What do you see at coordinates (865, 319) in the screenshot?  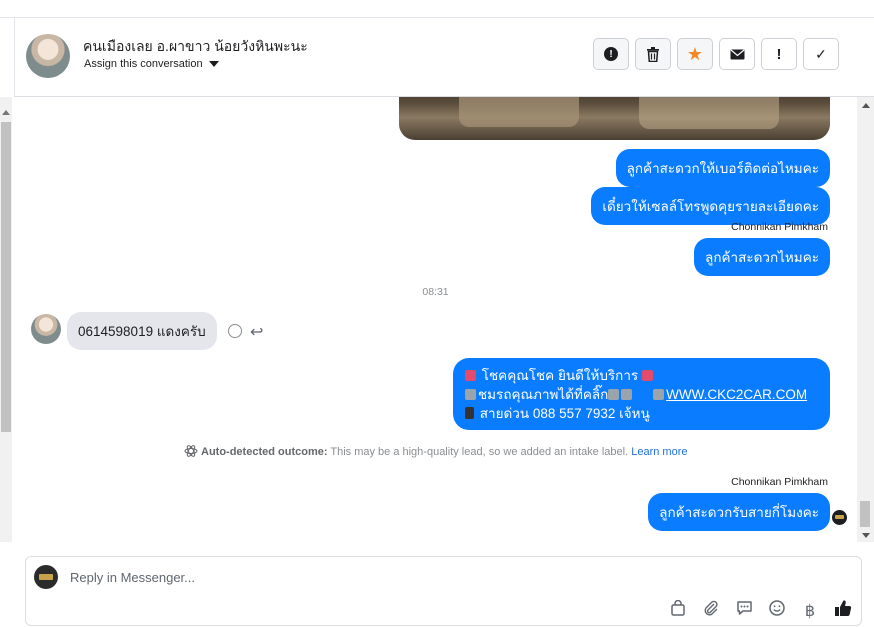 I see `thread-scrollbar` at bounding box center [865, 319].